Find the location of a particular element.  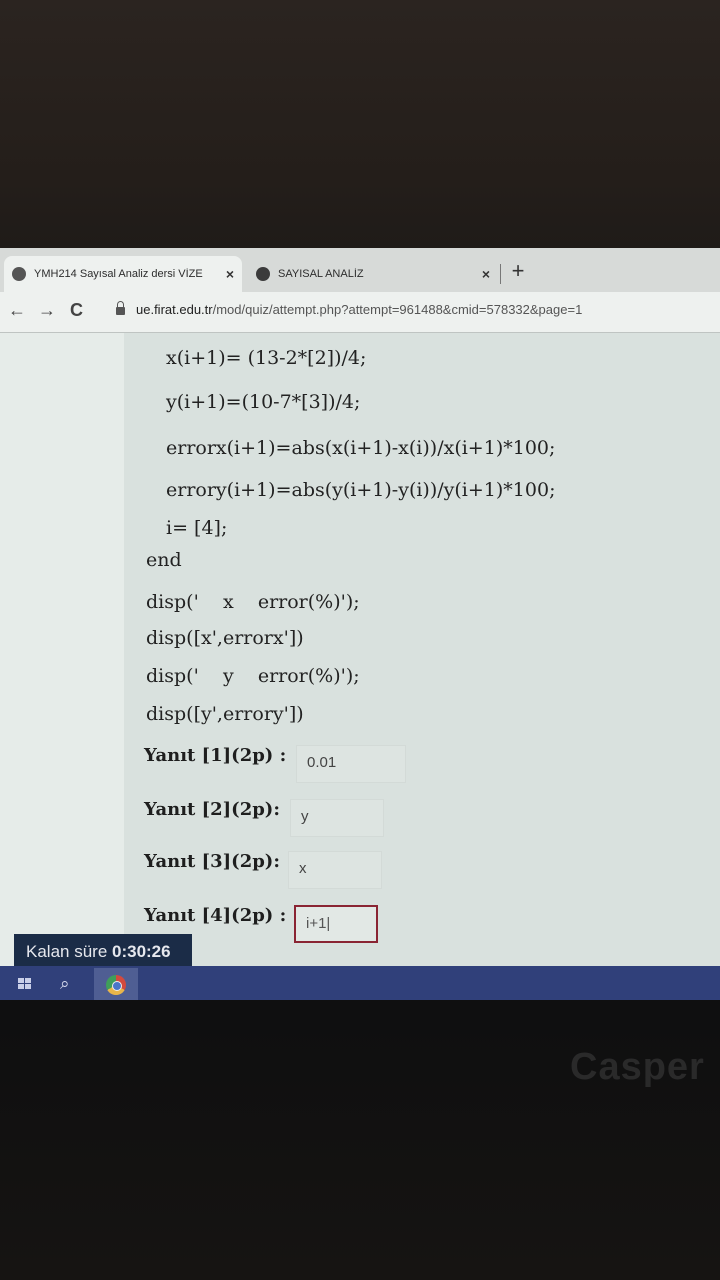

answer-label-4: Yanıt [4](2p) : is located at coordinates (215, 915).